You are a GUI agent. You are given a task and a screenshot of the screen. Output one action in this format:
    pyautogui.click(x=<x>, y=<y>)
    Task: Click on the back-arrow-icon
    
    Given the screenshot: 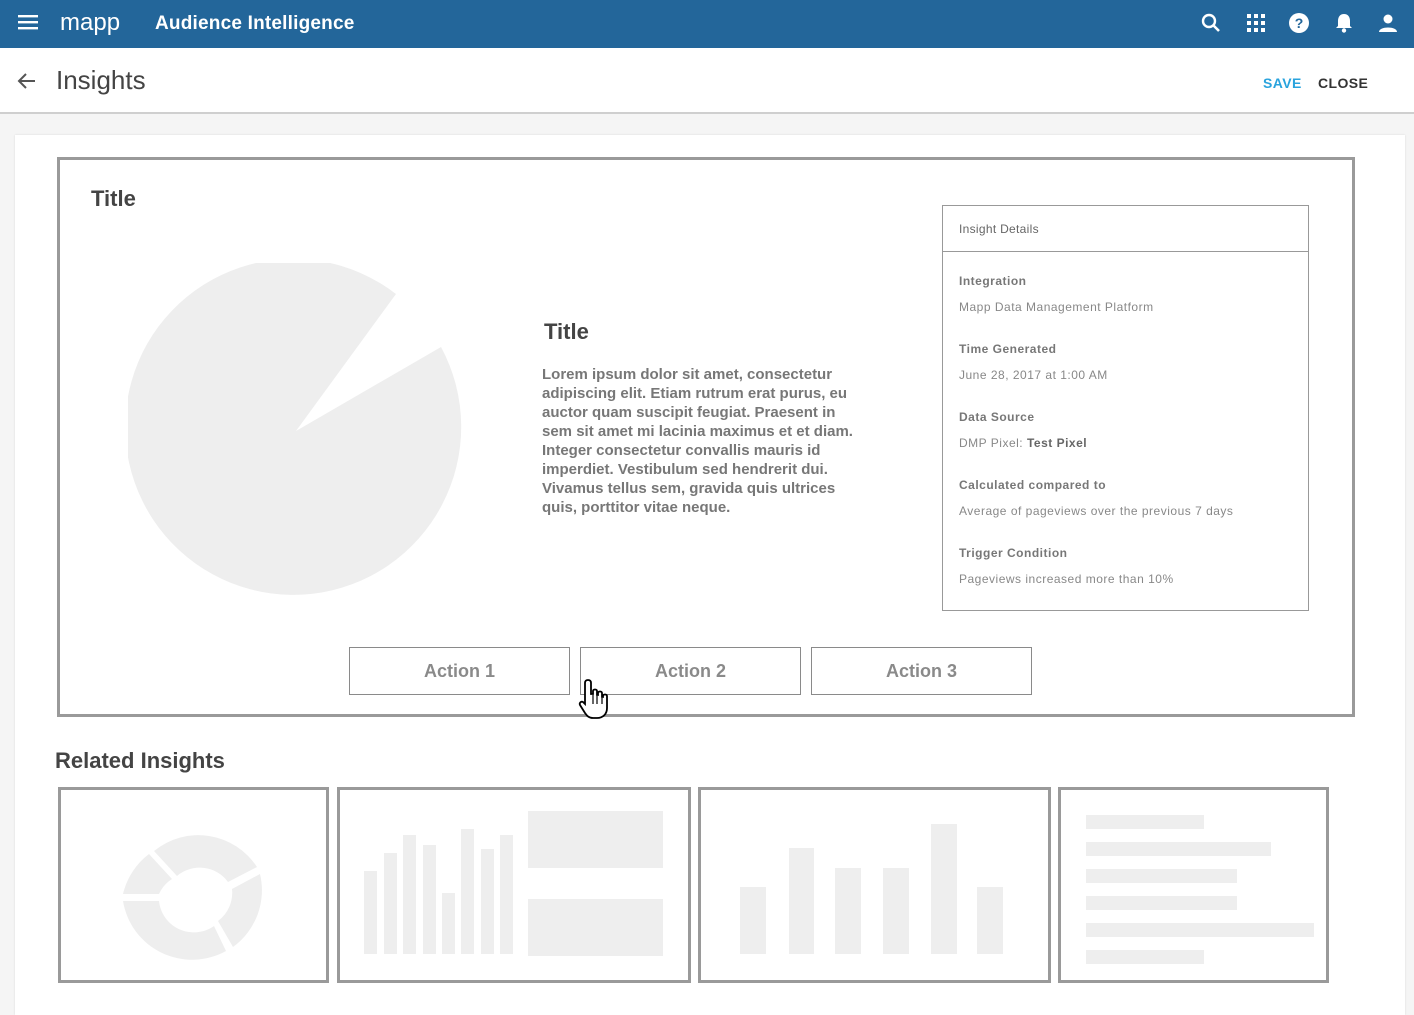 What is the action you would take?
    pyautogui.click(x=27, y=81)
    